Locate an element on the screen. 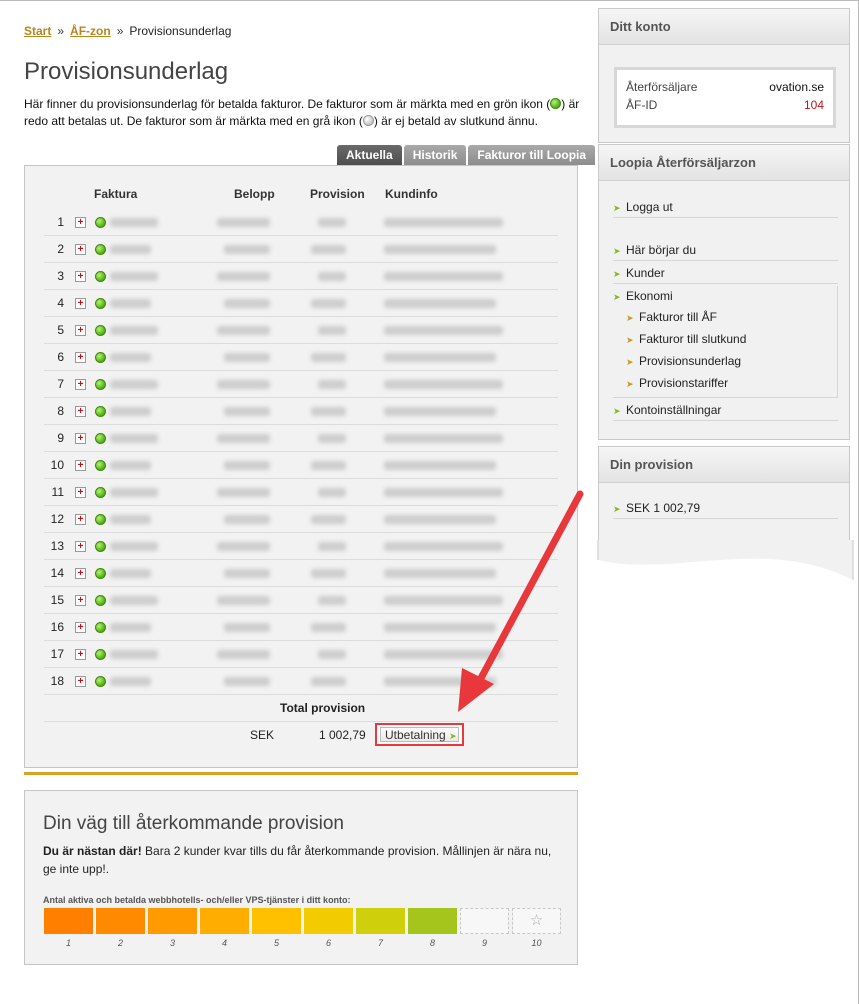 This screenshot has height=1004, width=859. table-row: 16 + is located at coordinates (301, 627).